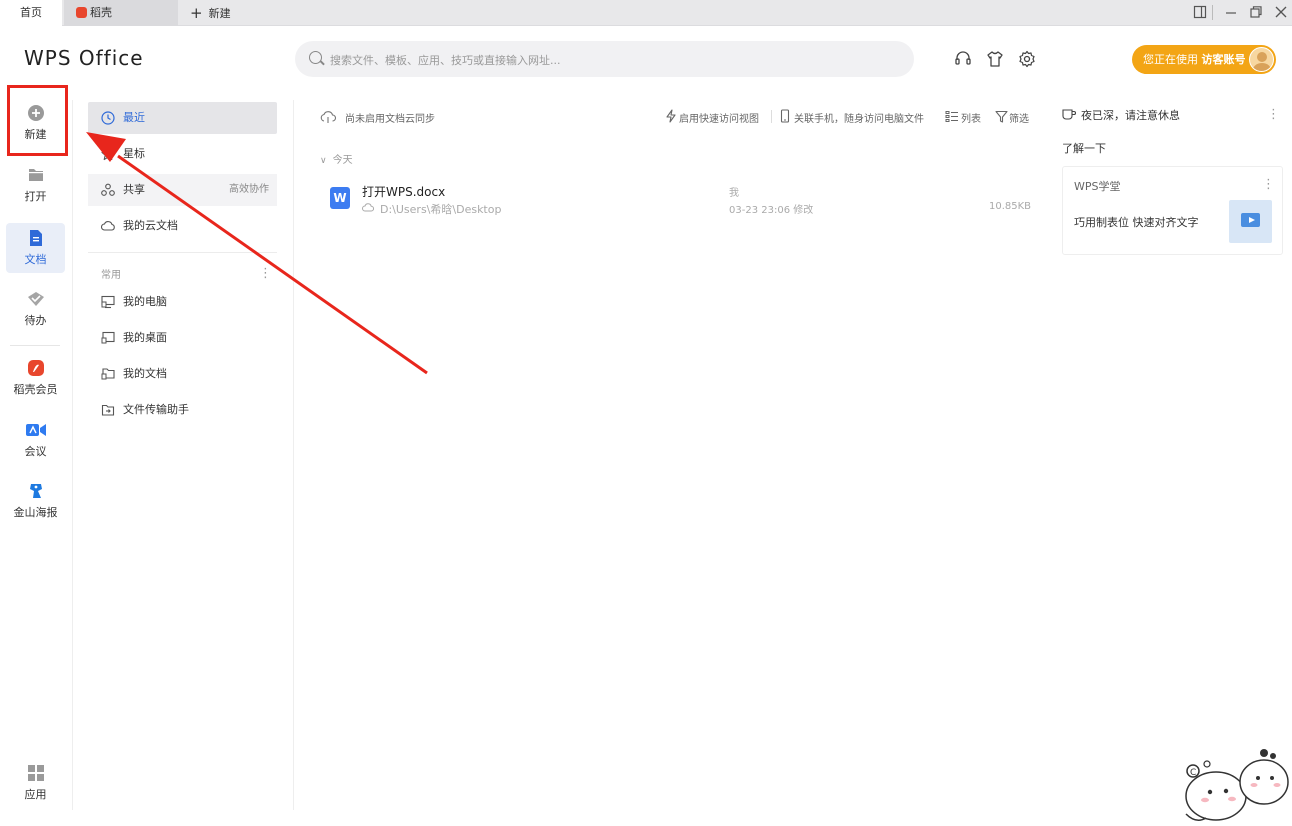  Describe the element at coordinates (257, 253) in the screenshot. I see `annotation-arrow` at that location.